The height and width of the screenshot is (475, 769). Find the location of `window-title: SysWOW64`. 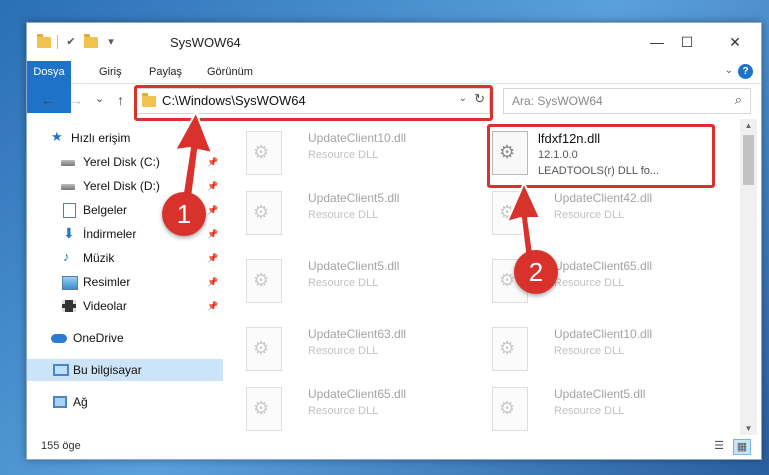

window-title: SysWOW64 is located at coordinates (205, 42).